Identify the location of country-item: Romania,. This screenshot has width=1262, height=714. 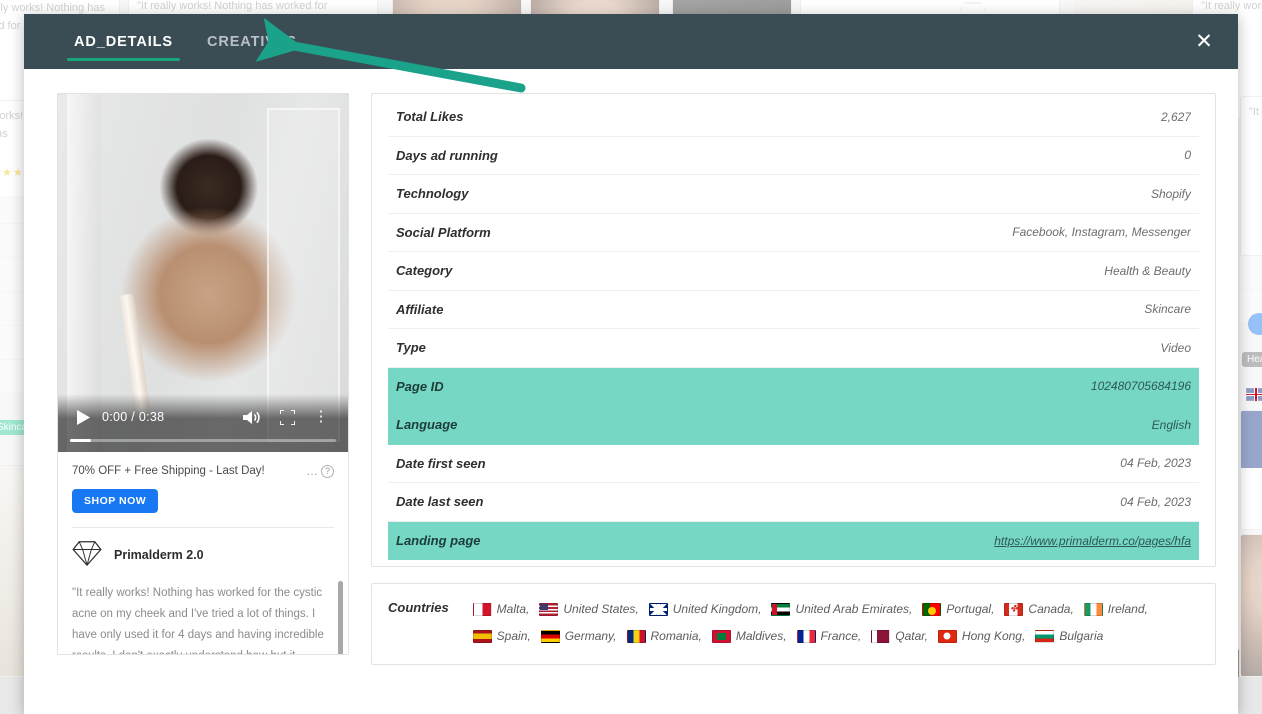
(664, 636).